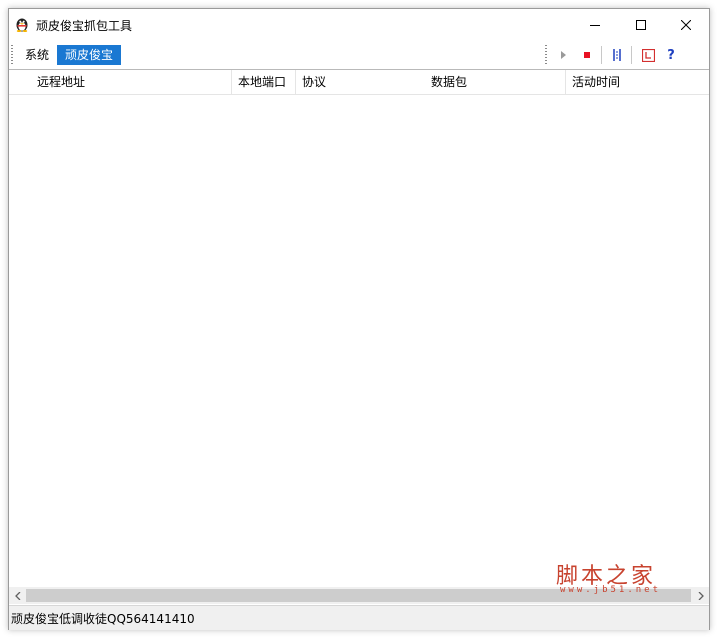 The image size is (724, 639). What do you see at coordinates (84, 26) in the screenshot?
I see `window-title: 顽皮俊宝抓包工具` at bounding box center [84, 26].